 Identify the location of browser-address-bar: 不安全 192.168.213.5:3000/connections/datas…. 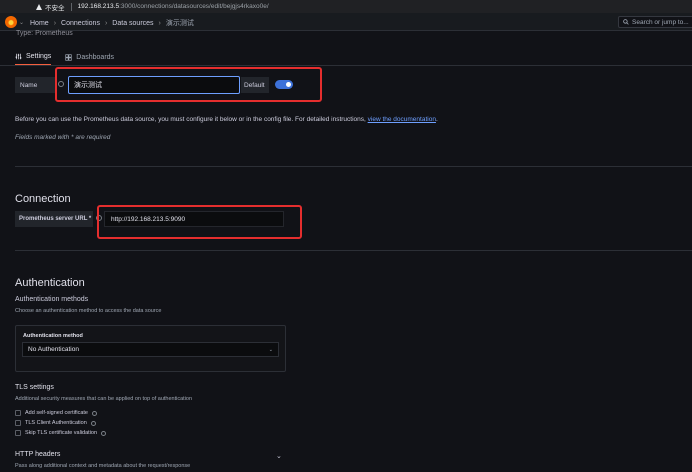
(346, 6).